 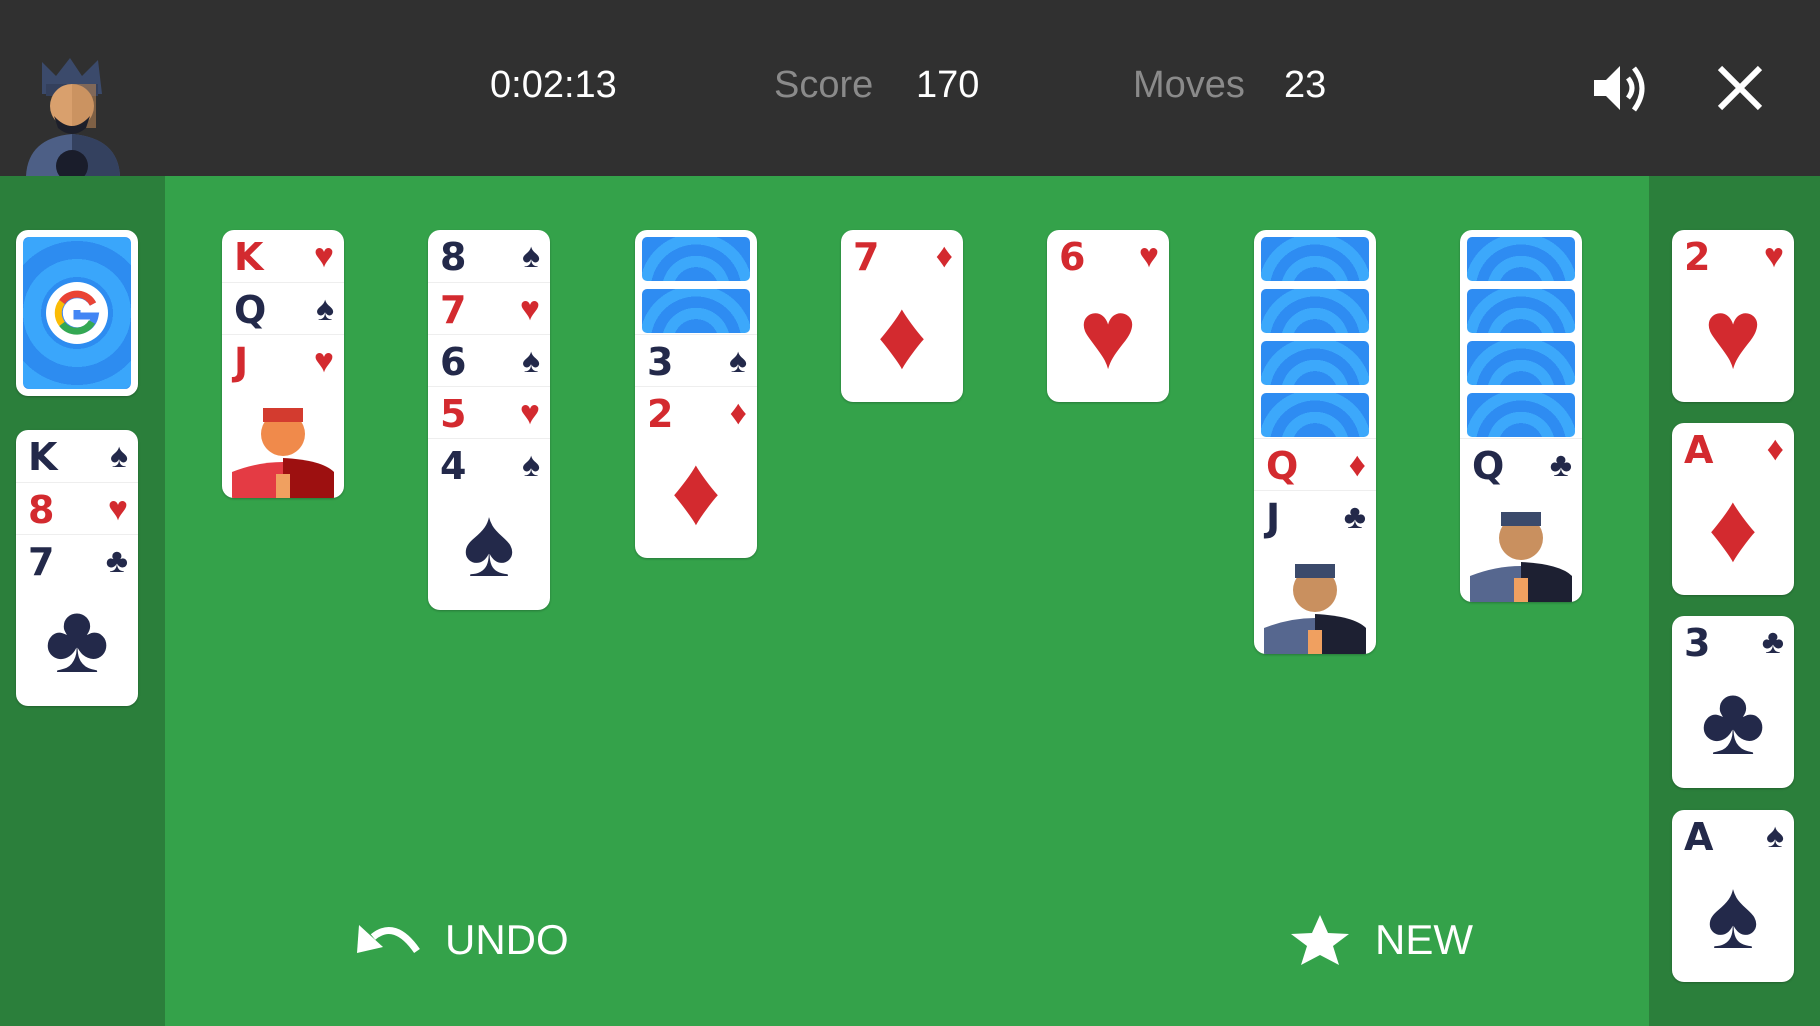 What do you see at coordinates (1521, 464) in the screenshot?
I see `card: Q ♣` at bounding box center [1521, 464].